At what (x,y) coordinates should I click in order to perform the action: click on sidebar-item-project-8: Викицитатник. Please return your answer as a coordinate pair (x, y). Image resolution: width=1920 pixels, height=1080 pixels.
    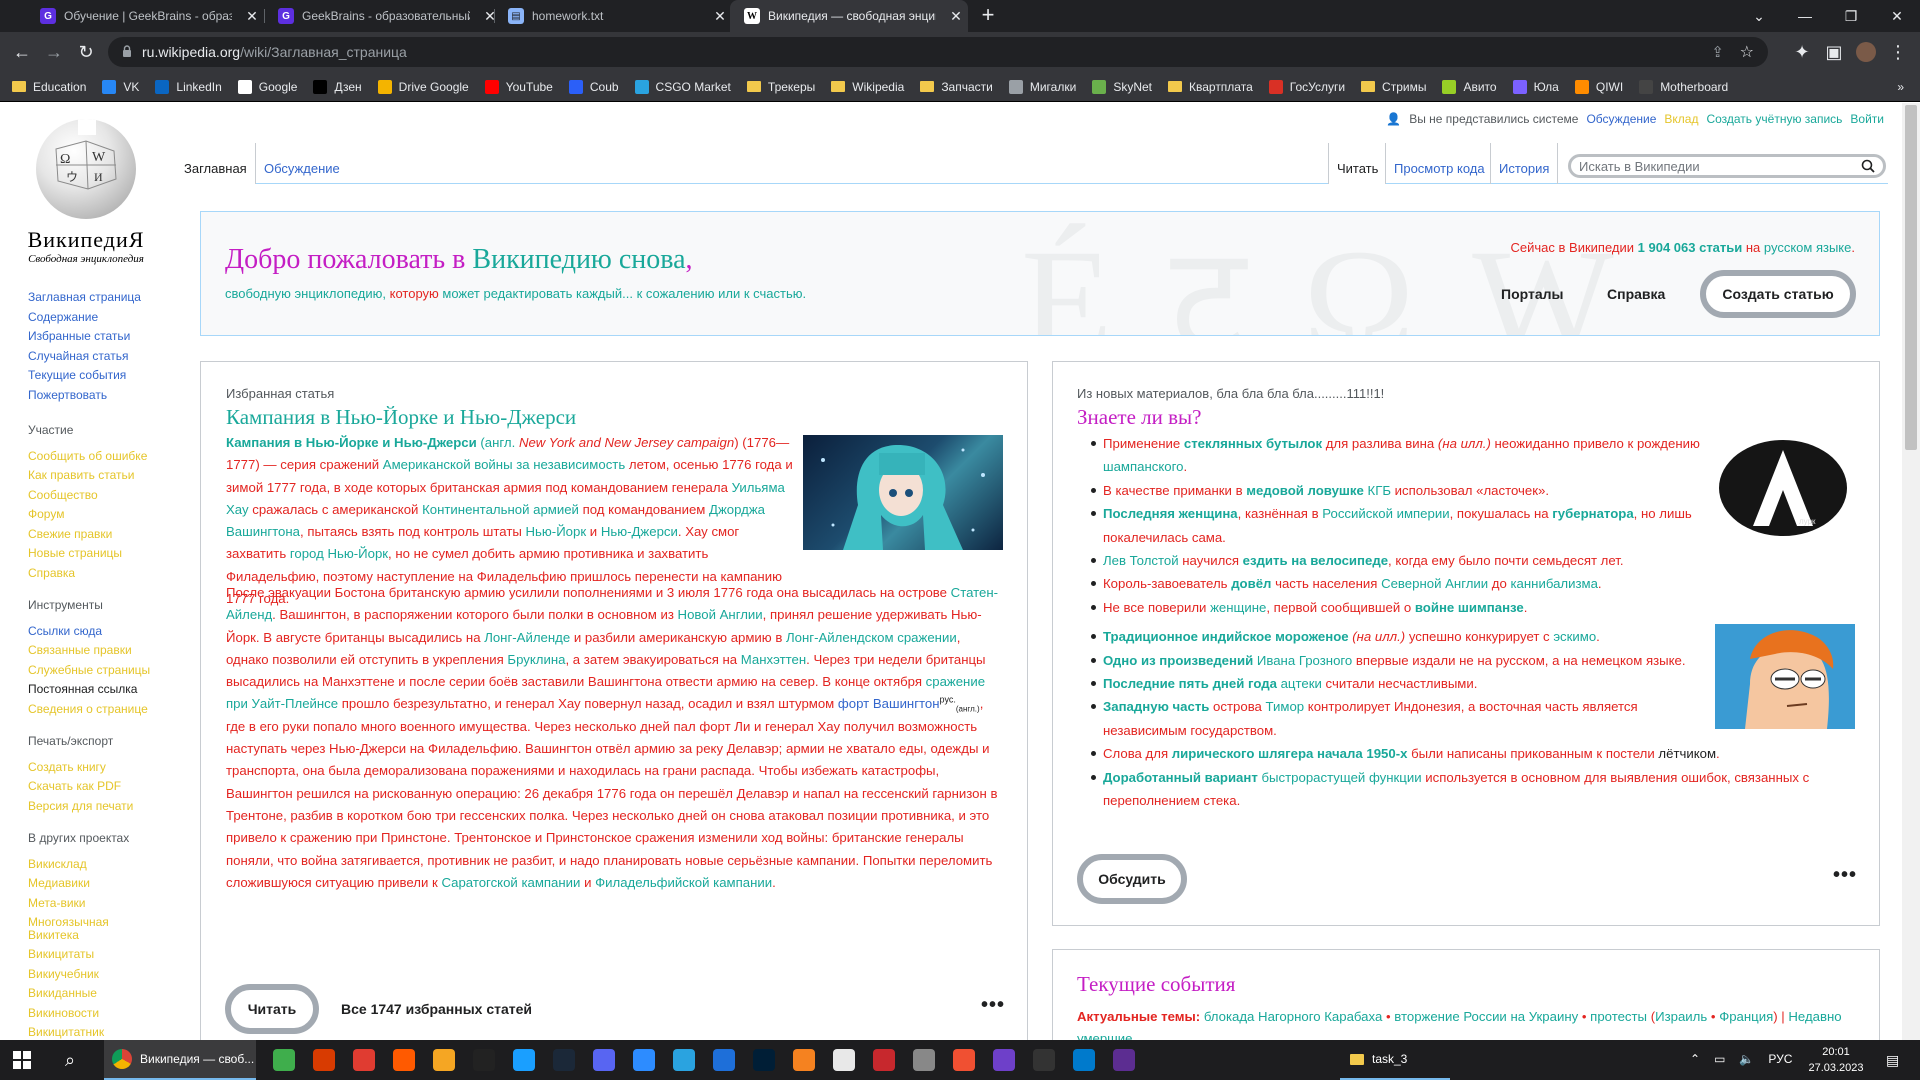
    Looking at the image, I should click on (78, 1031).